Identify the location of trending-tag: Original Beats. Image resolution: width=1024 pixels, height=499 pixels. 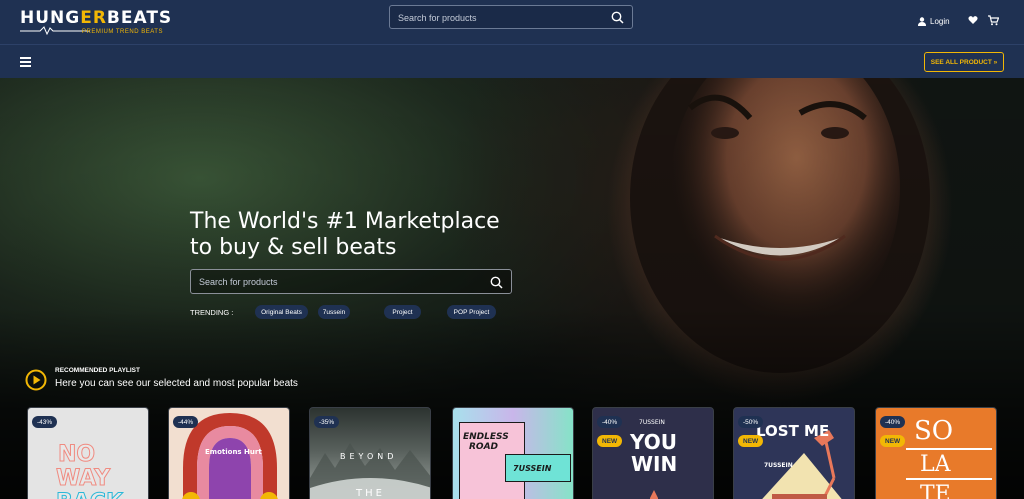
(281, 312).